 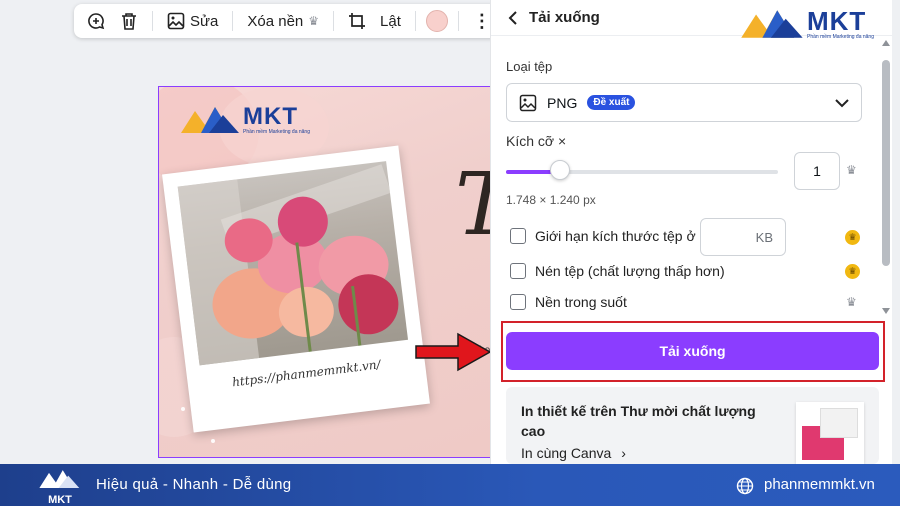 I want to click on edit-image-button: Sửa, so click(x=192, y=21).